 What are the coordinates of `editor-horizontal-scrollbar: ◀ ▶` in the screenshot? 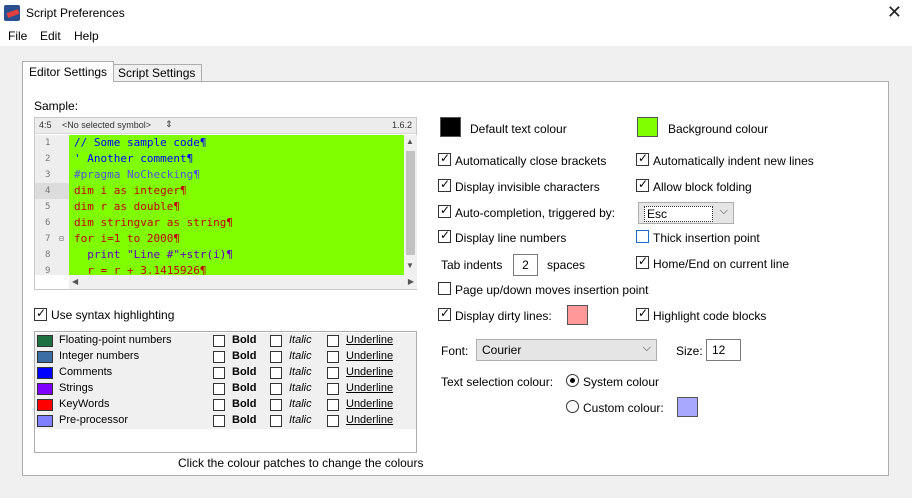 It's located at (243, 282).